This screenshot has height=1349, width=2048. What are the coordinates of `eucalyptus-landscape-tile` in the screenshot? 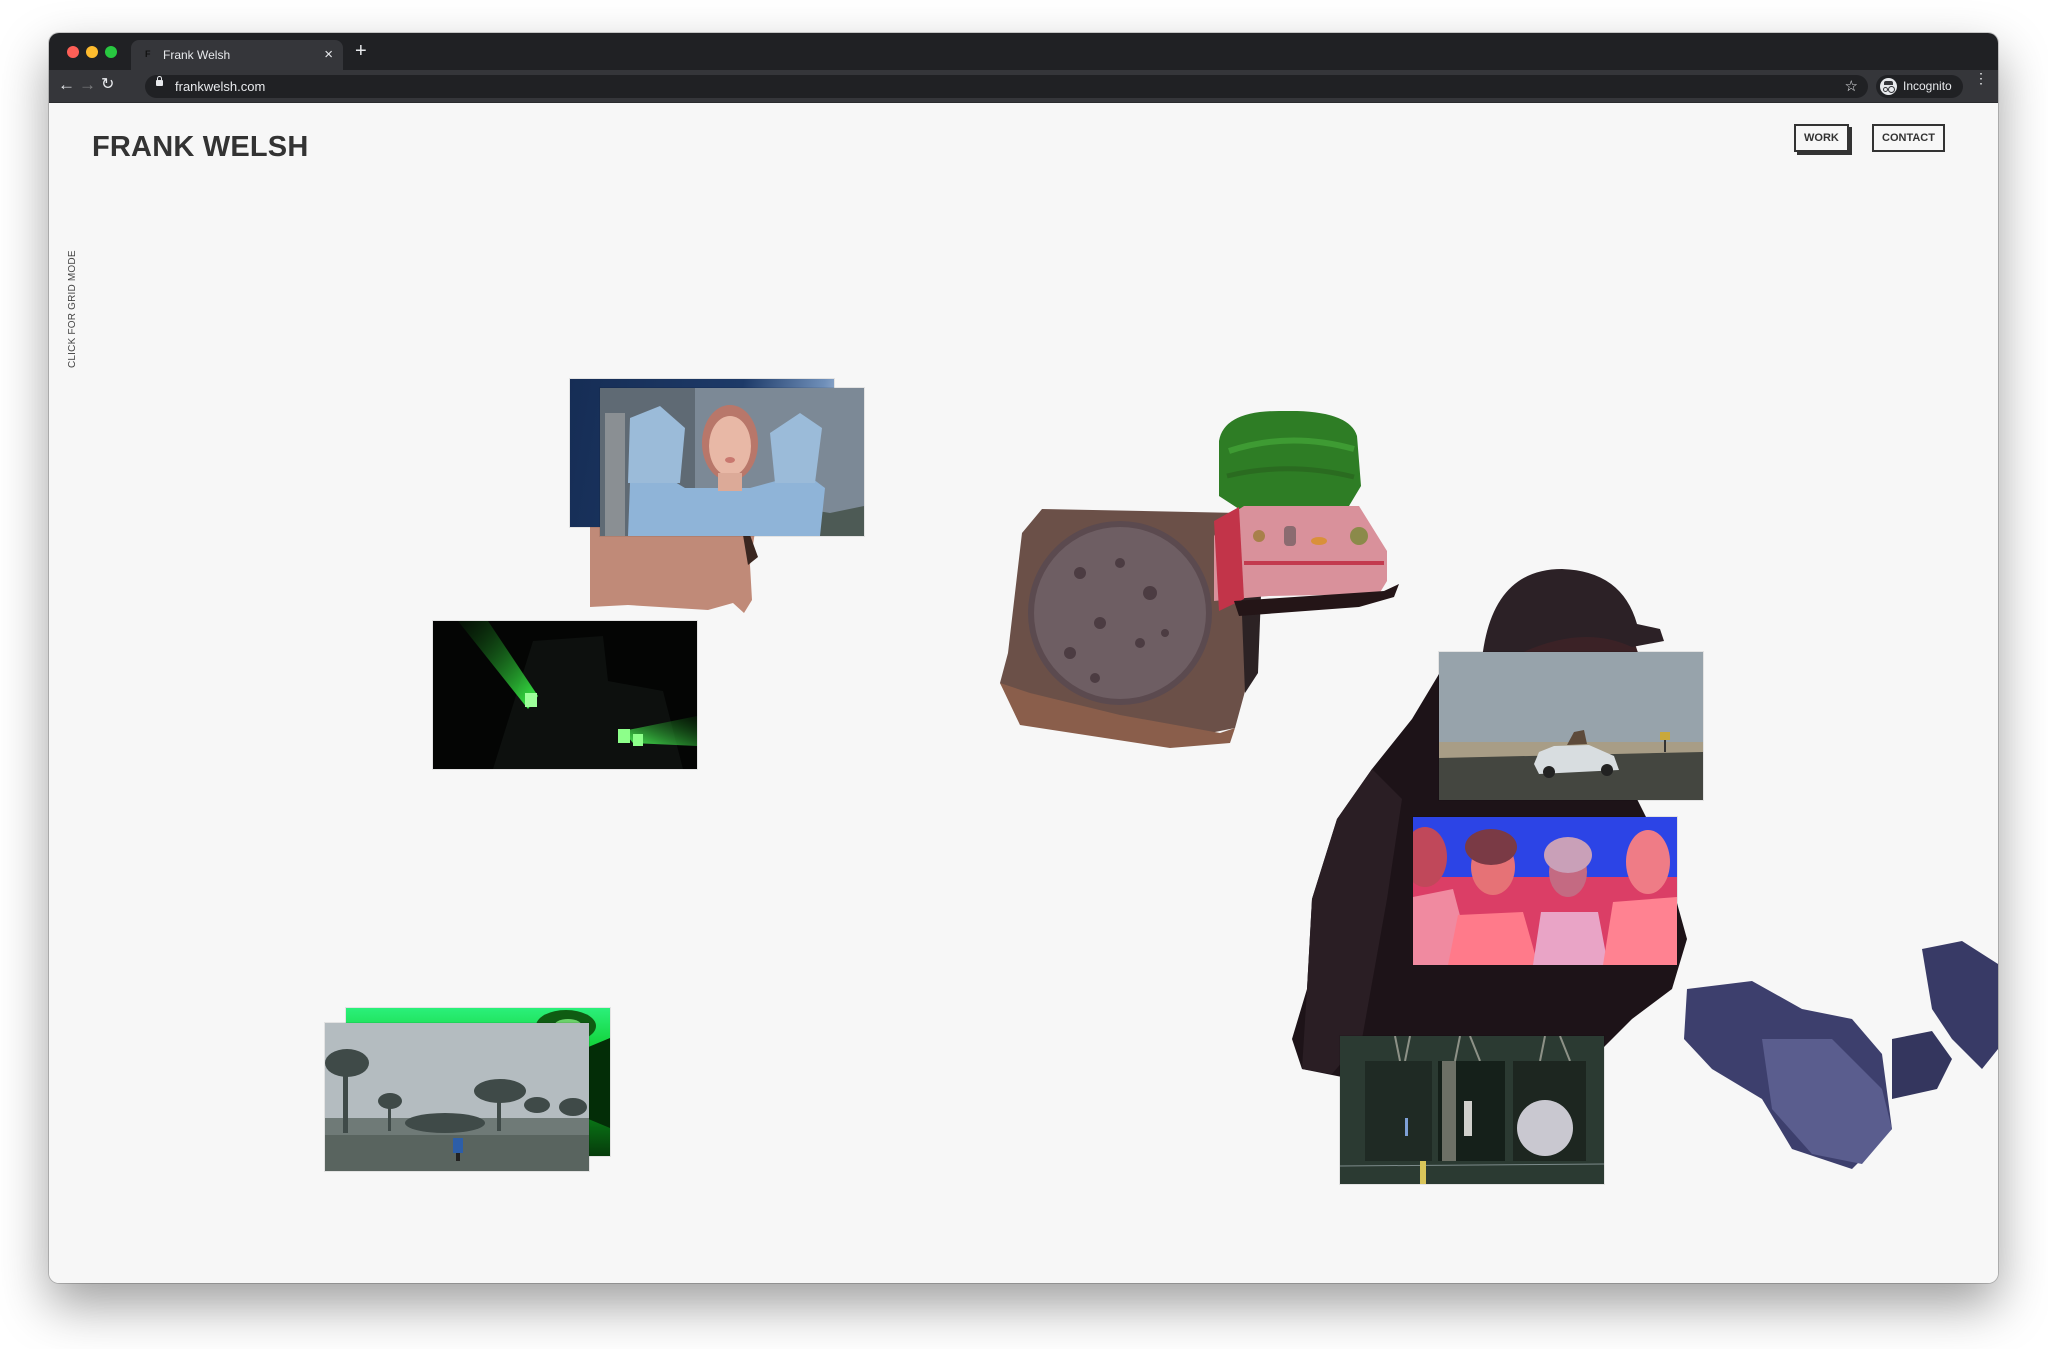 It's located at (457, 1097).